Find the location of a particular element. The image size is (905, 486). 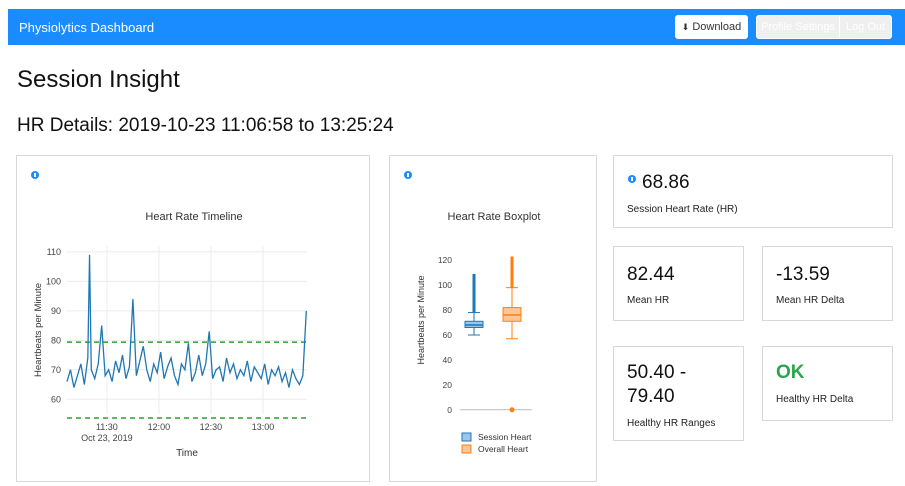

session-hr-card: 68.86 Session Heart Rate (HR) is located at coordinates (753, 191).